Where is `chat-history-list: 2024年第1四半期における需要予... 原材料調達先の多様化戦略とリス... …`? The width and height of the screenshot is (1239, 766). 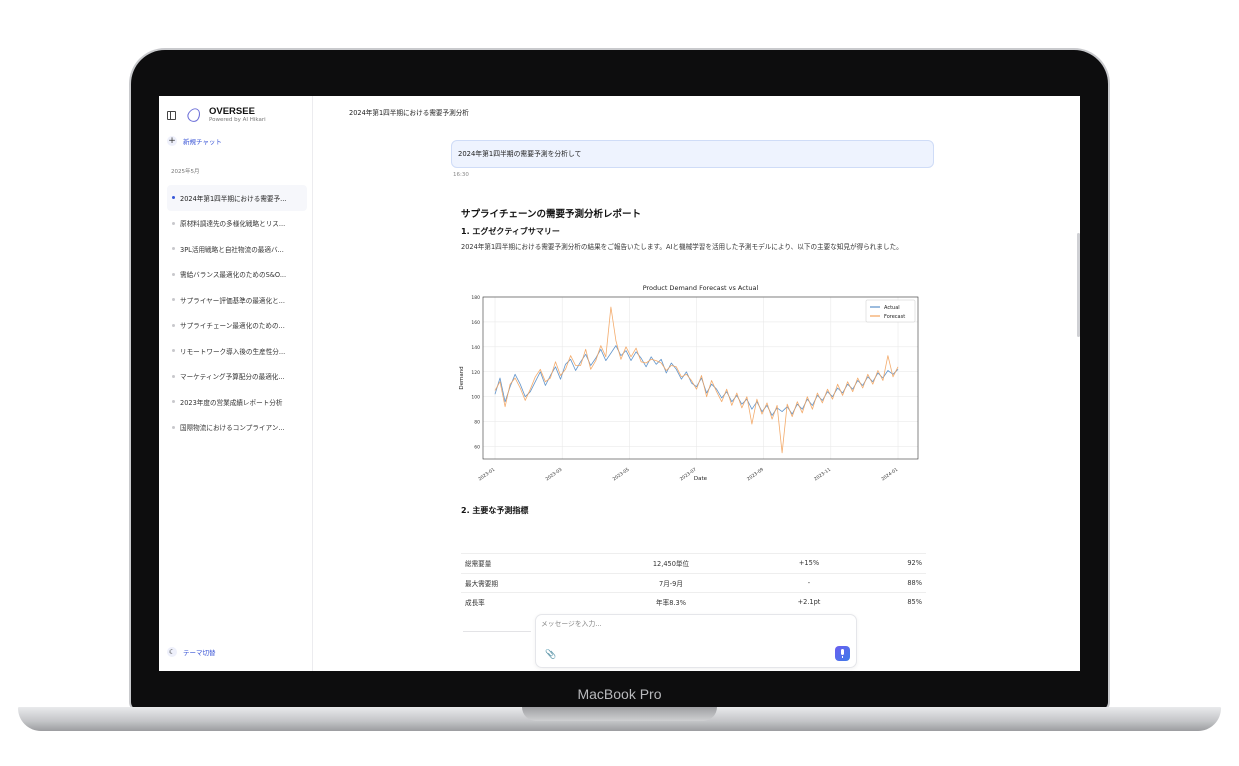
chat-history-list: 2024年第1四半期における需要予... 原材料調達先の多様化戦略とリス... … is located at coordinates (237, 312).